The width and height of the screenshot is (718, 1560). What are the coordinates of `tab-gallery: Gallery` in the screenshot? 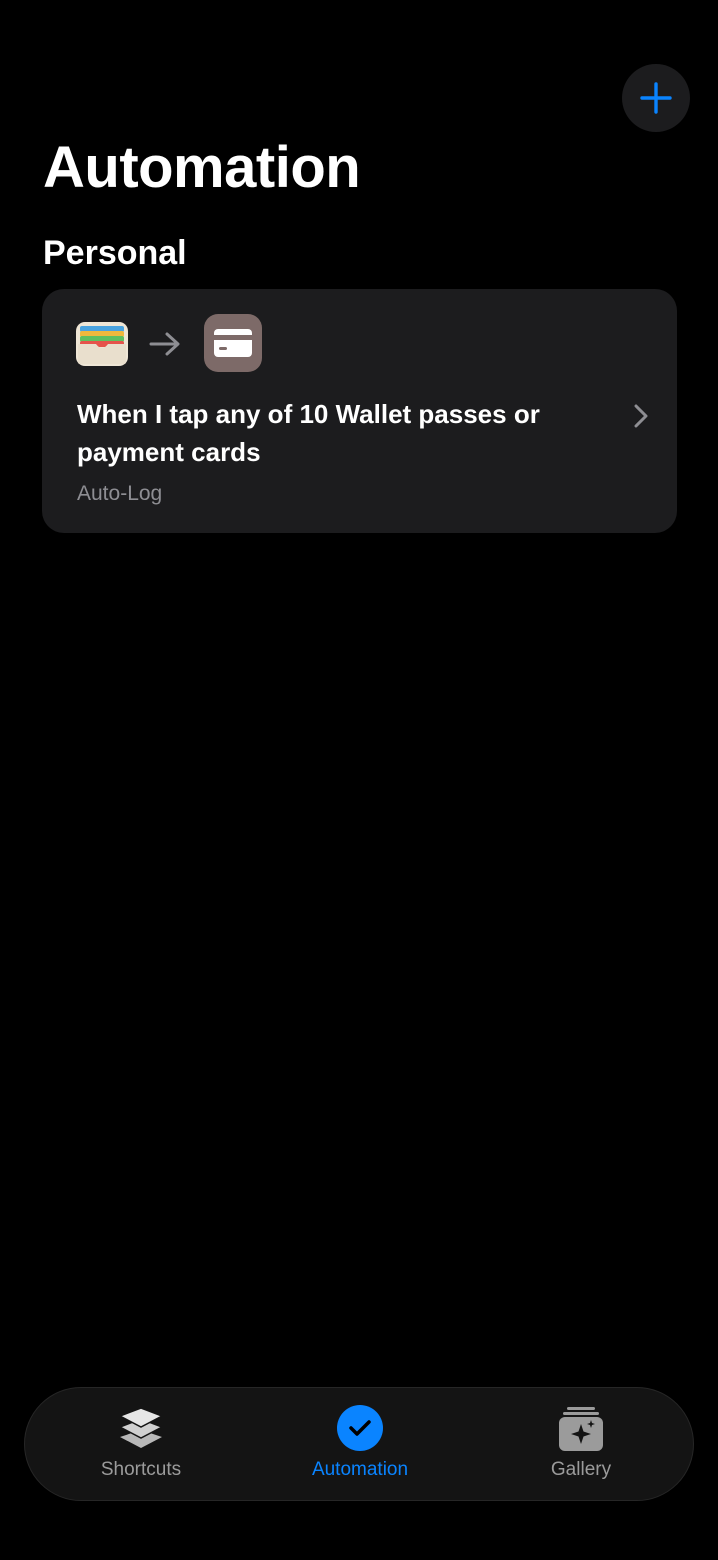 It's located at (581, 1444).